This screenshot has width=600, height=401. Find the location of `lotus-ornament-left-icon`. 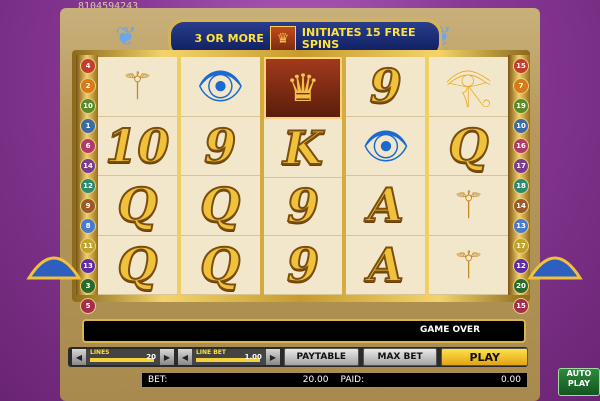

lotus-ornament-left-icon is located at coordinates (54, 260).